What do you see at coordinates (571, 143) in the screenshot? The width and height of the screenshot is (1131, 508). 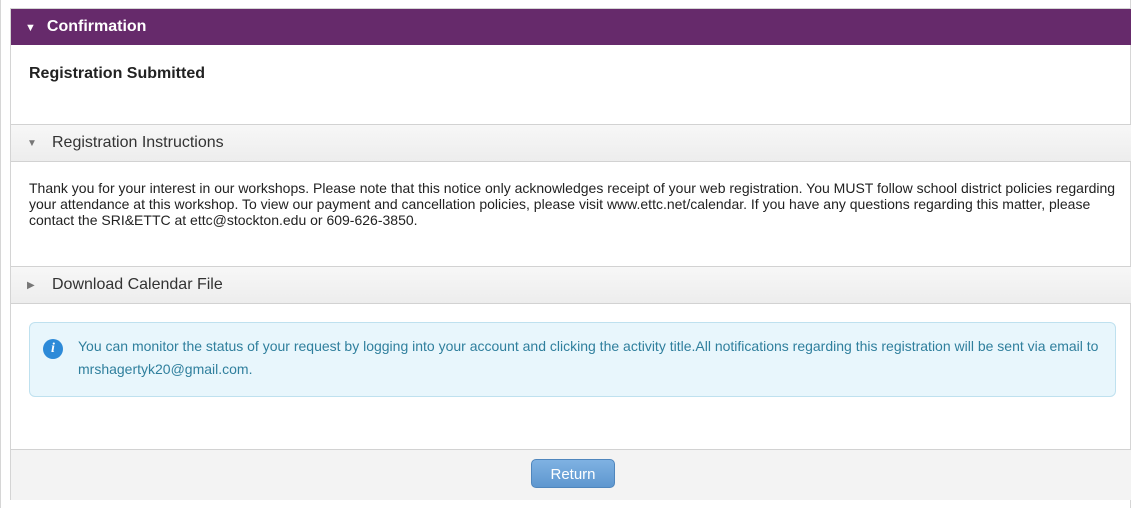 I see `registration-instructions-toggle: ▼ Registration Instructions` at bounding box center [571, 143].